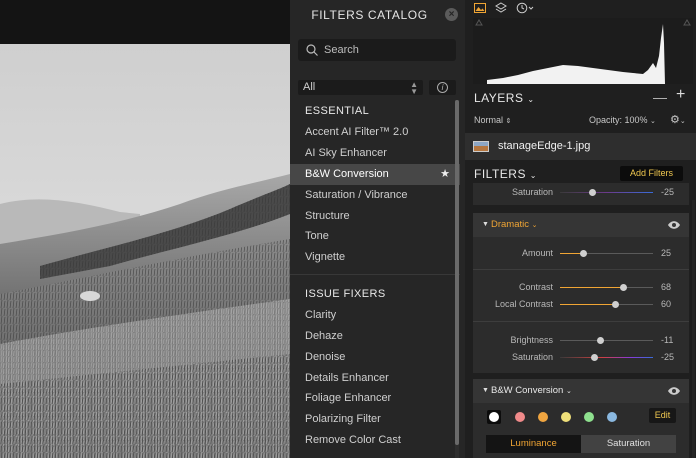 This screenshot has height=458, width=696. I want to click on filter-name: Dramatic ⌄, so click(514, 224).